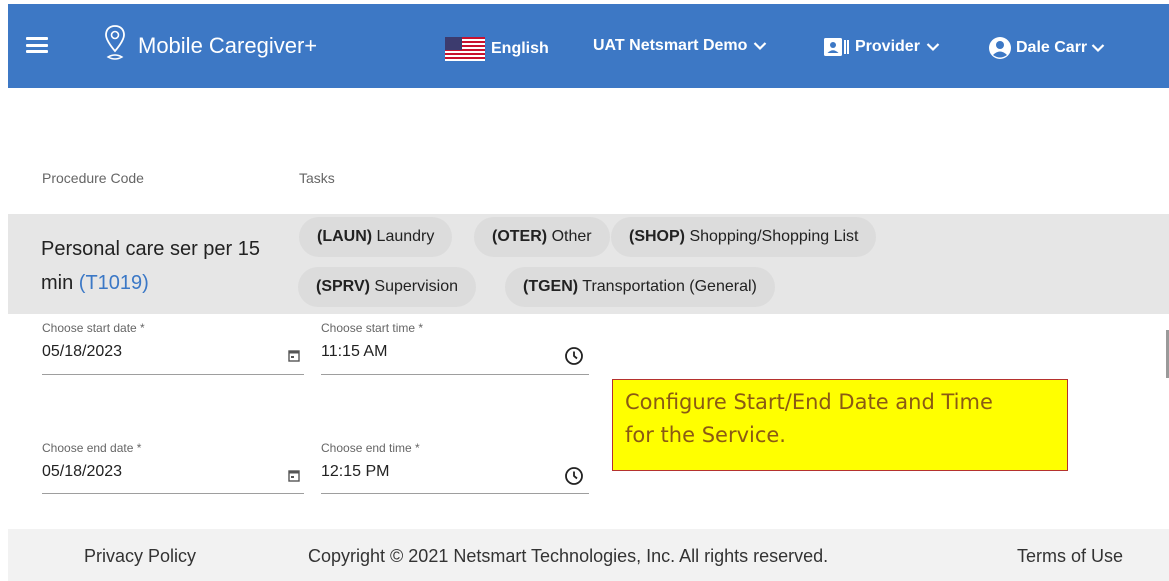 The width and height of the screenshot is (1169, 581). Describe the element at coordinates (669, 286) in the screenshot. I see `task-name: Transportation (General)` at that location.